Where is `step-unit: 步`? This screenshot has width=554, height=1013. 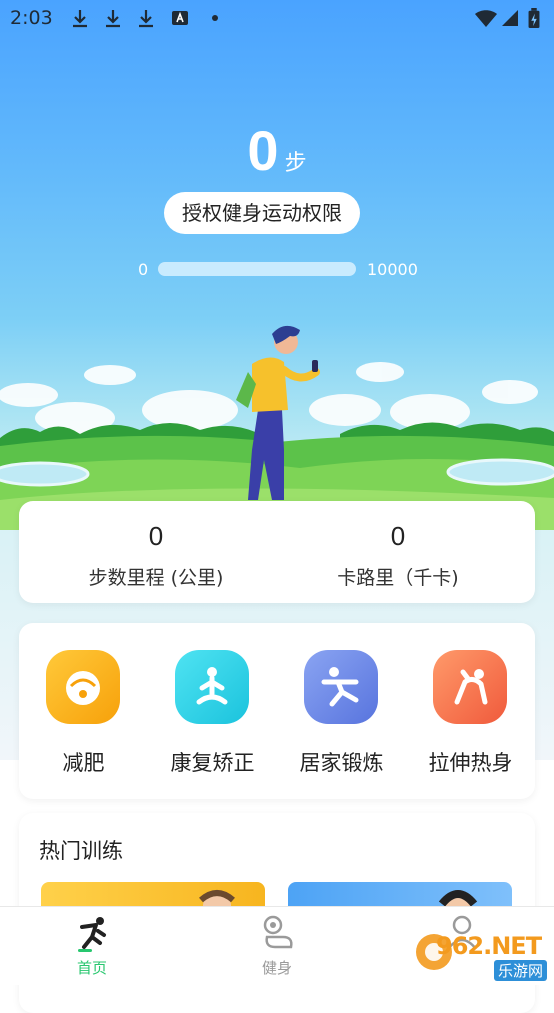
step-unit: 步 is located at coordinates (295, 163).